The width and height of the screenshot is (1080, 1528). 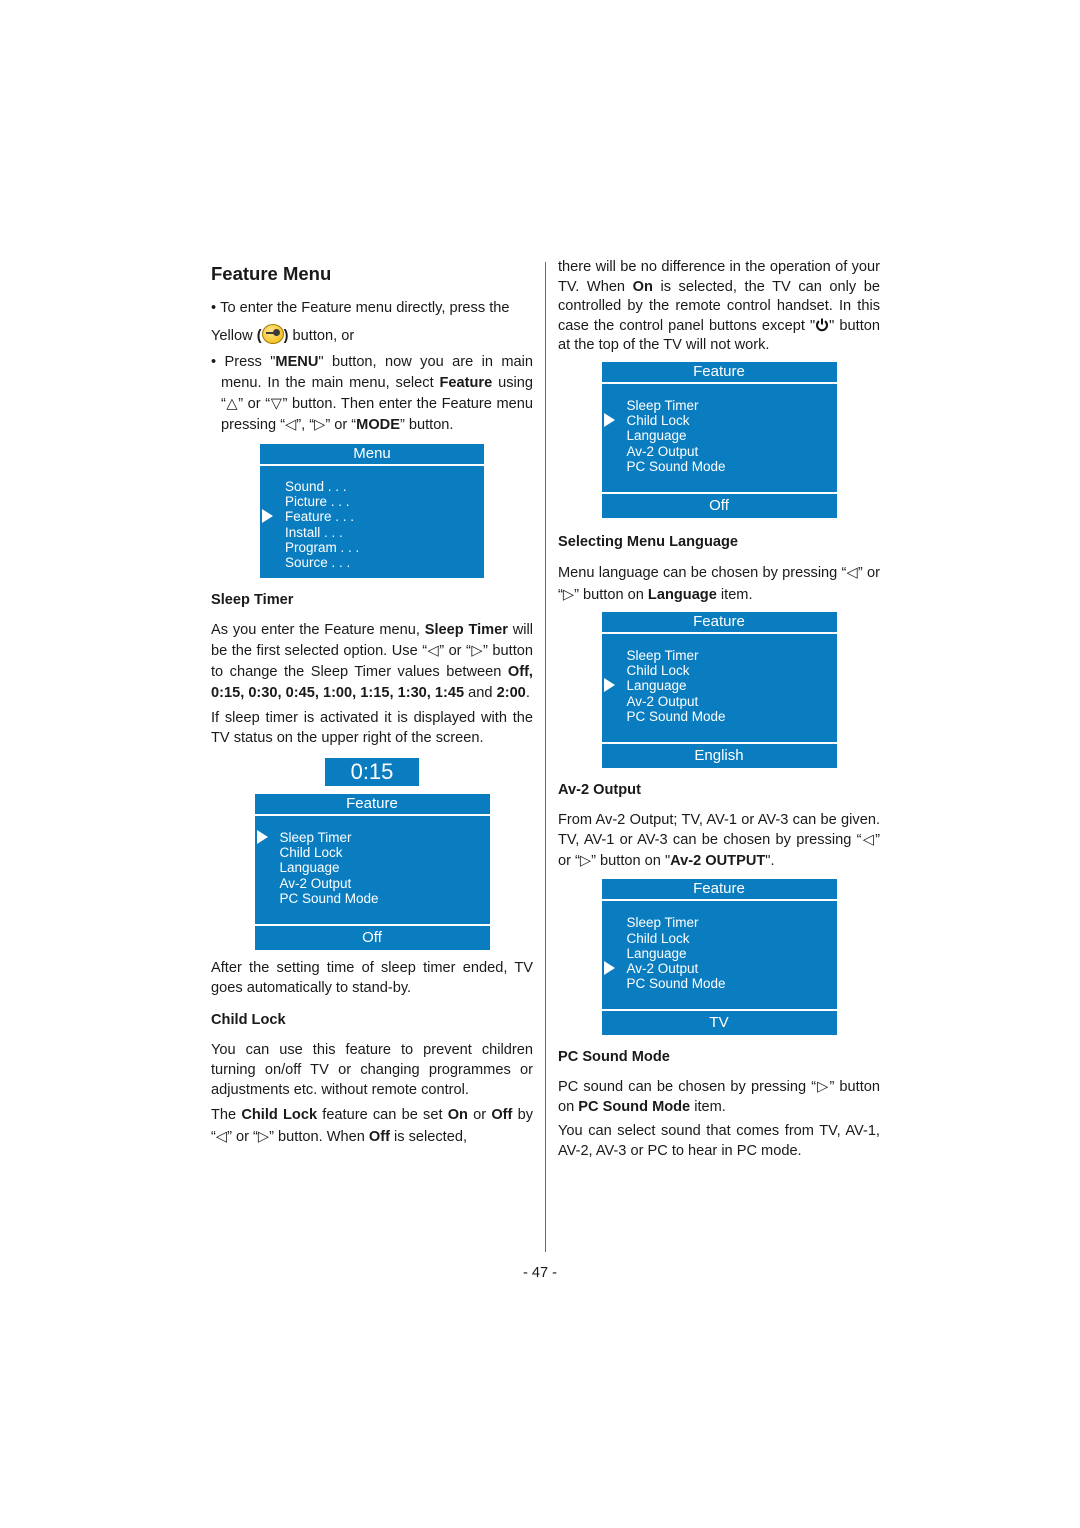 I want to click on av2-heading: Av-2 Output, so click(x=599, y=789).